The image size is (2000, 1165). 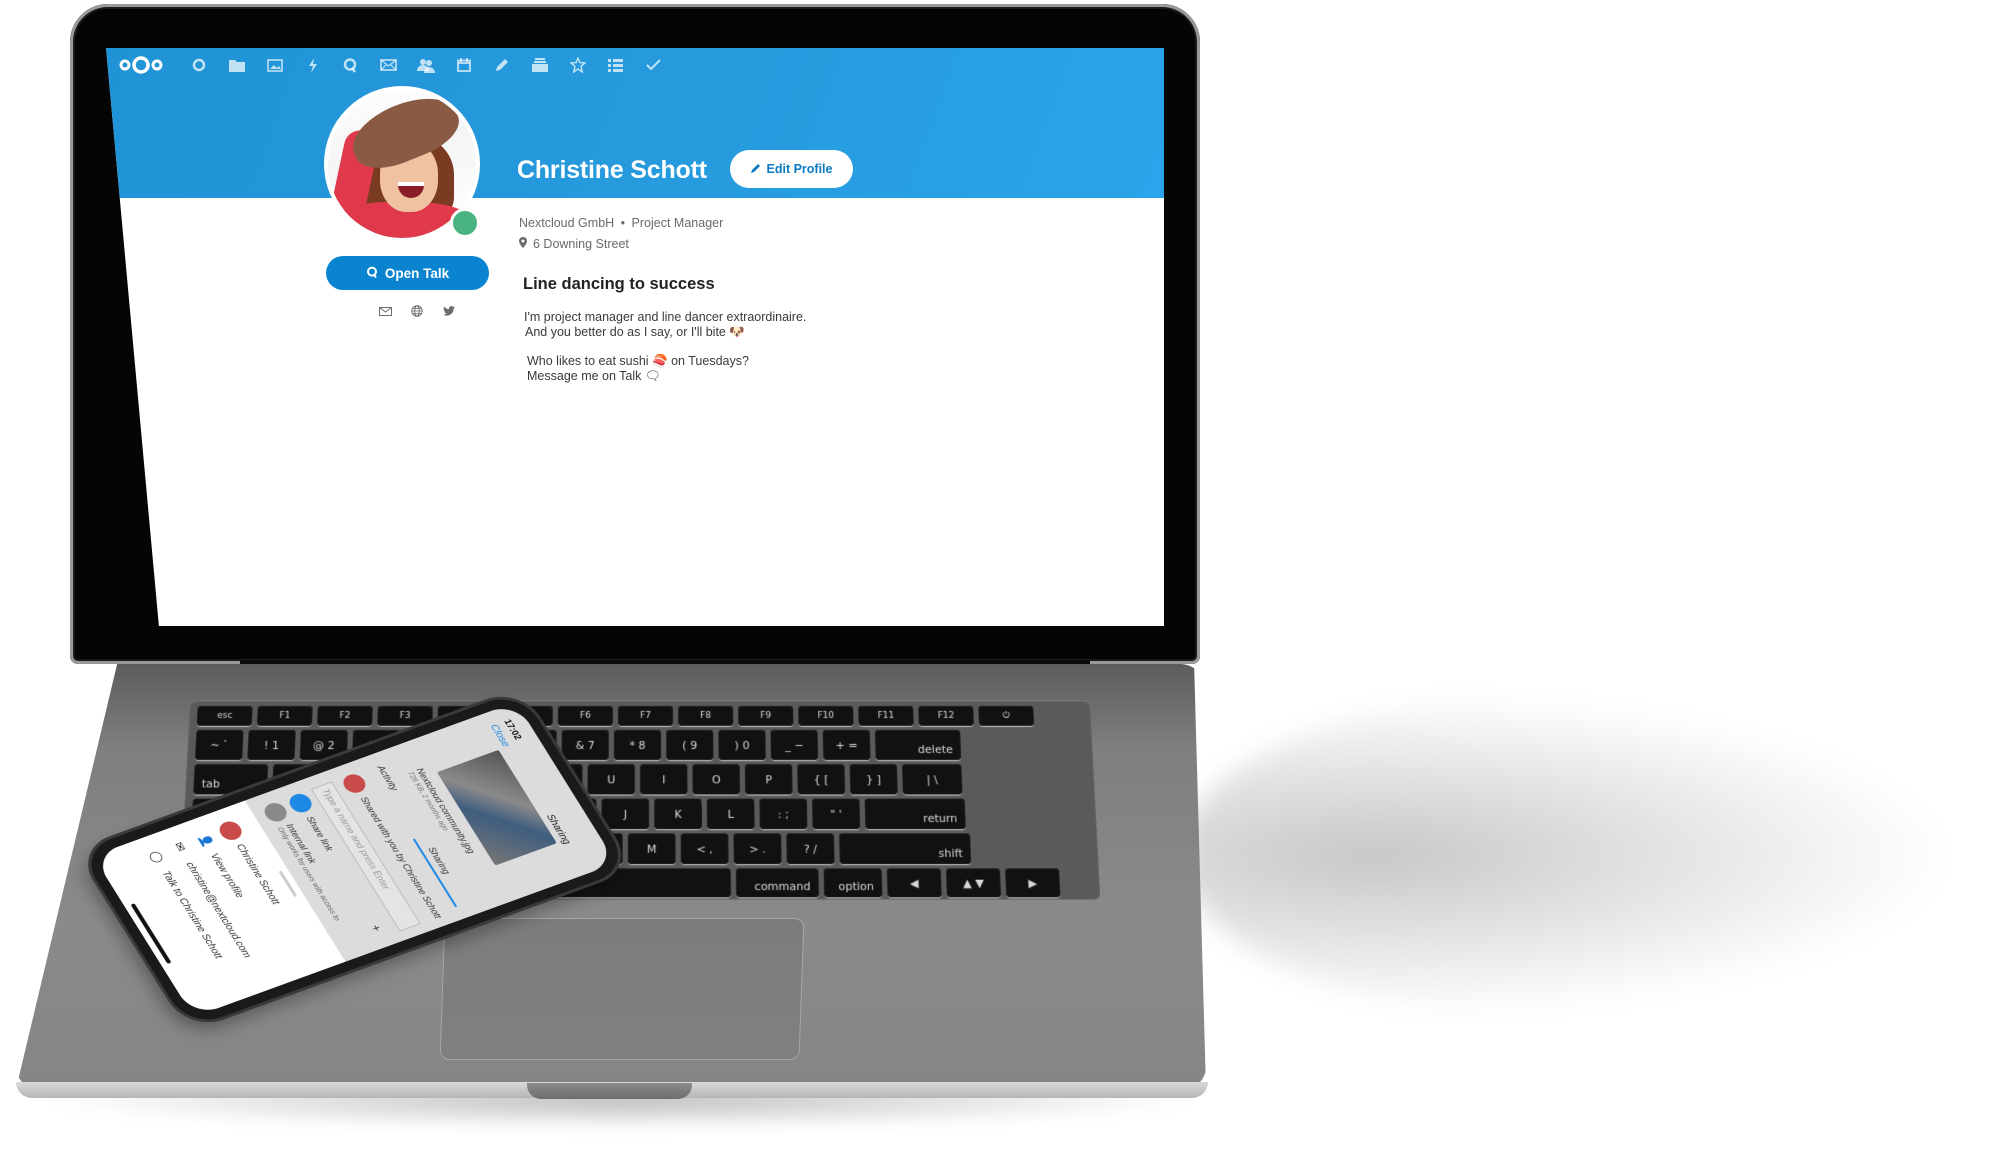 I want to click on key-symbol: ? /, so click(x=810, y=849).